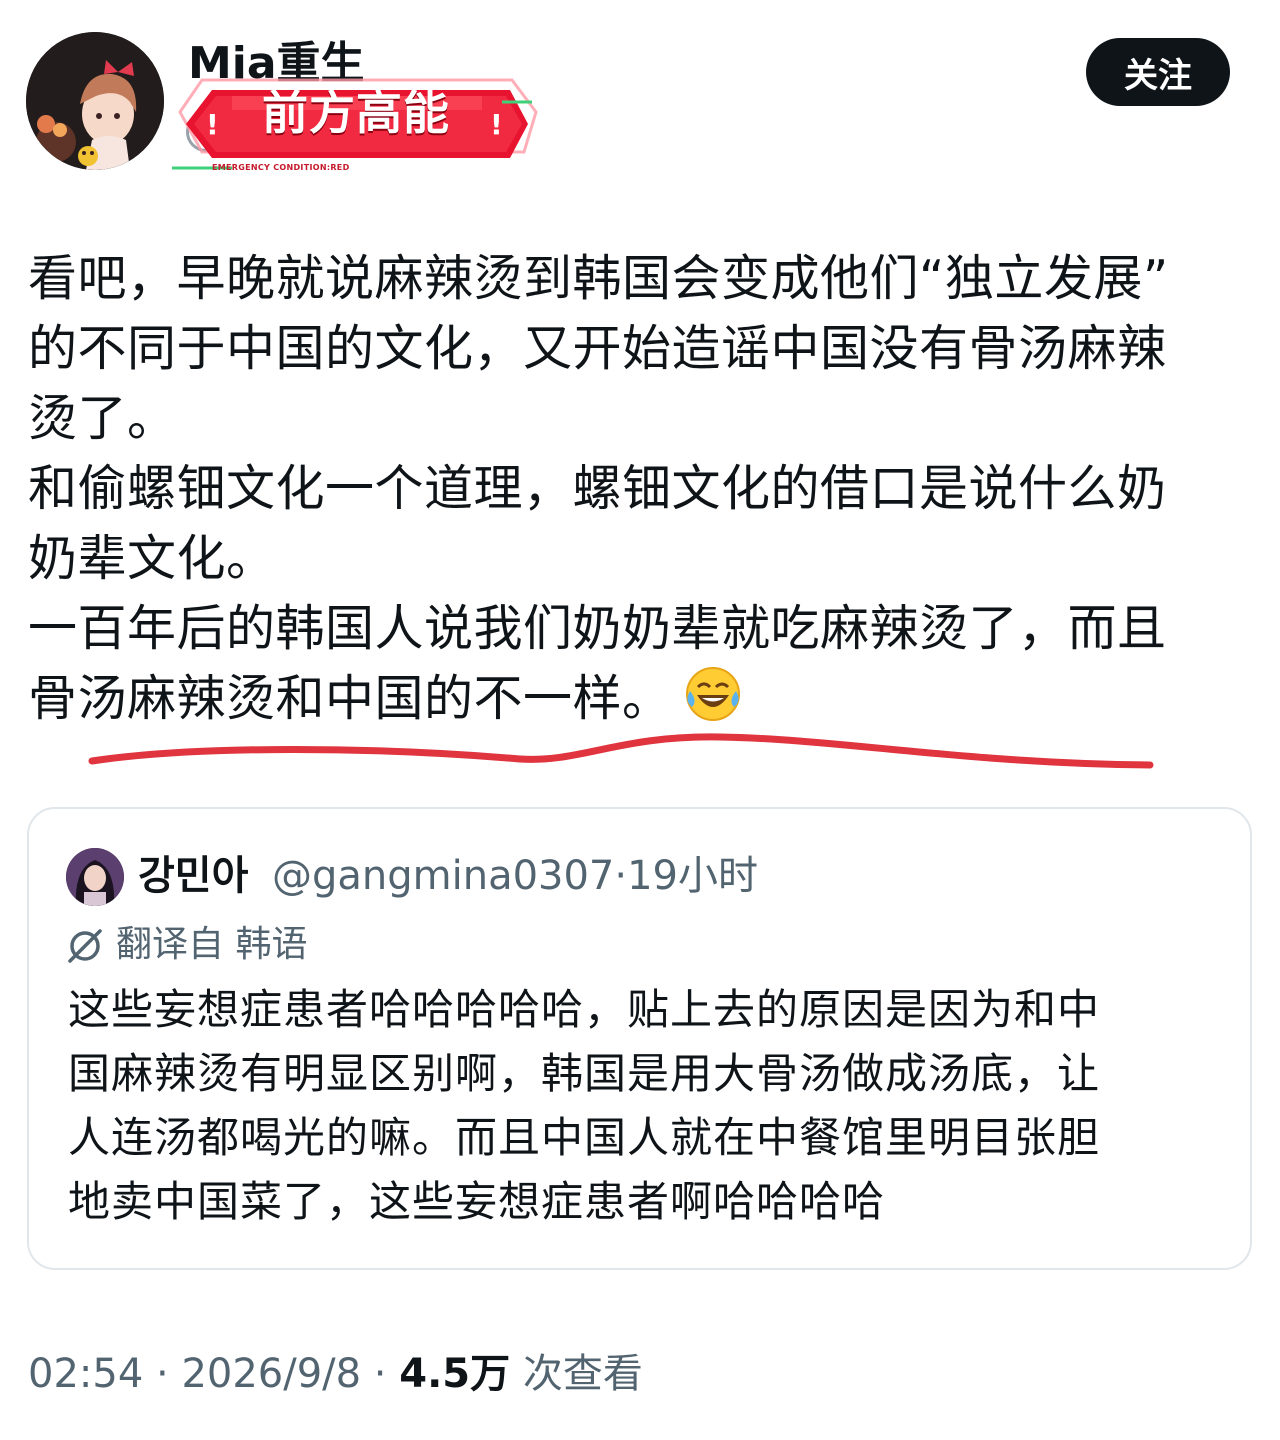 This screenshot has width=1280, height=1440. Describe the element at coordinates (350, 698) in the screenshot. I see `post-line-text: 骨汤麻辣烫和中国的不一样。` at that location.